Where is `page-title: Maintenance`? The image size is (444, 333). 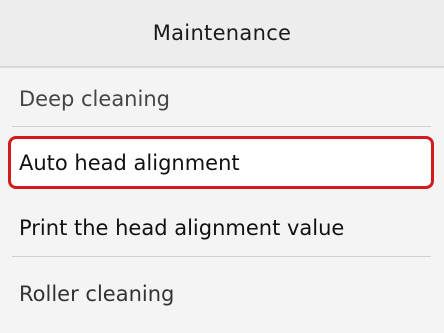
page-title: Maintenance is located at coordinates (222, 33).